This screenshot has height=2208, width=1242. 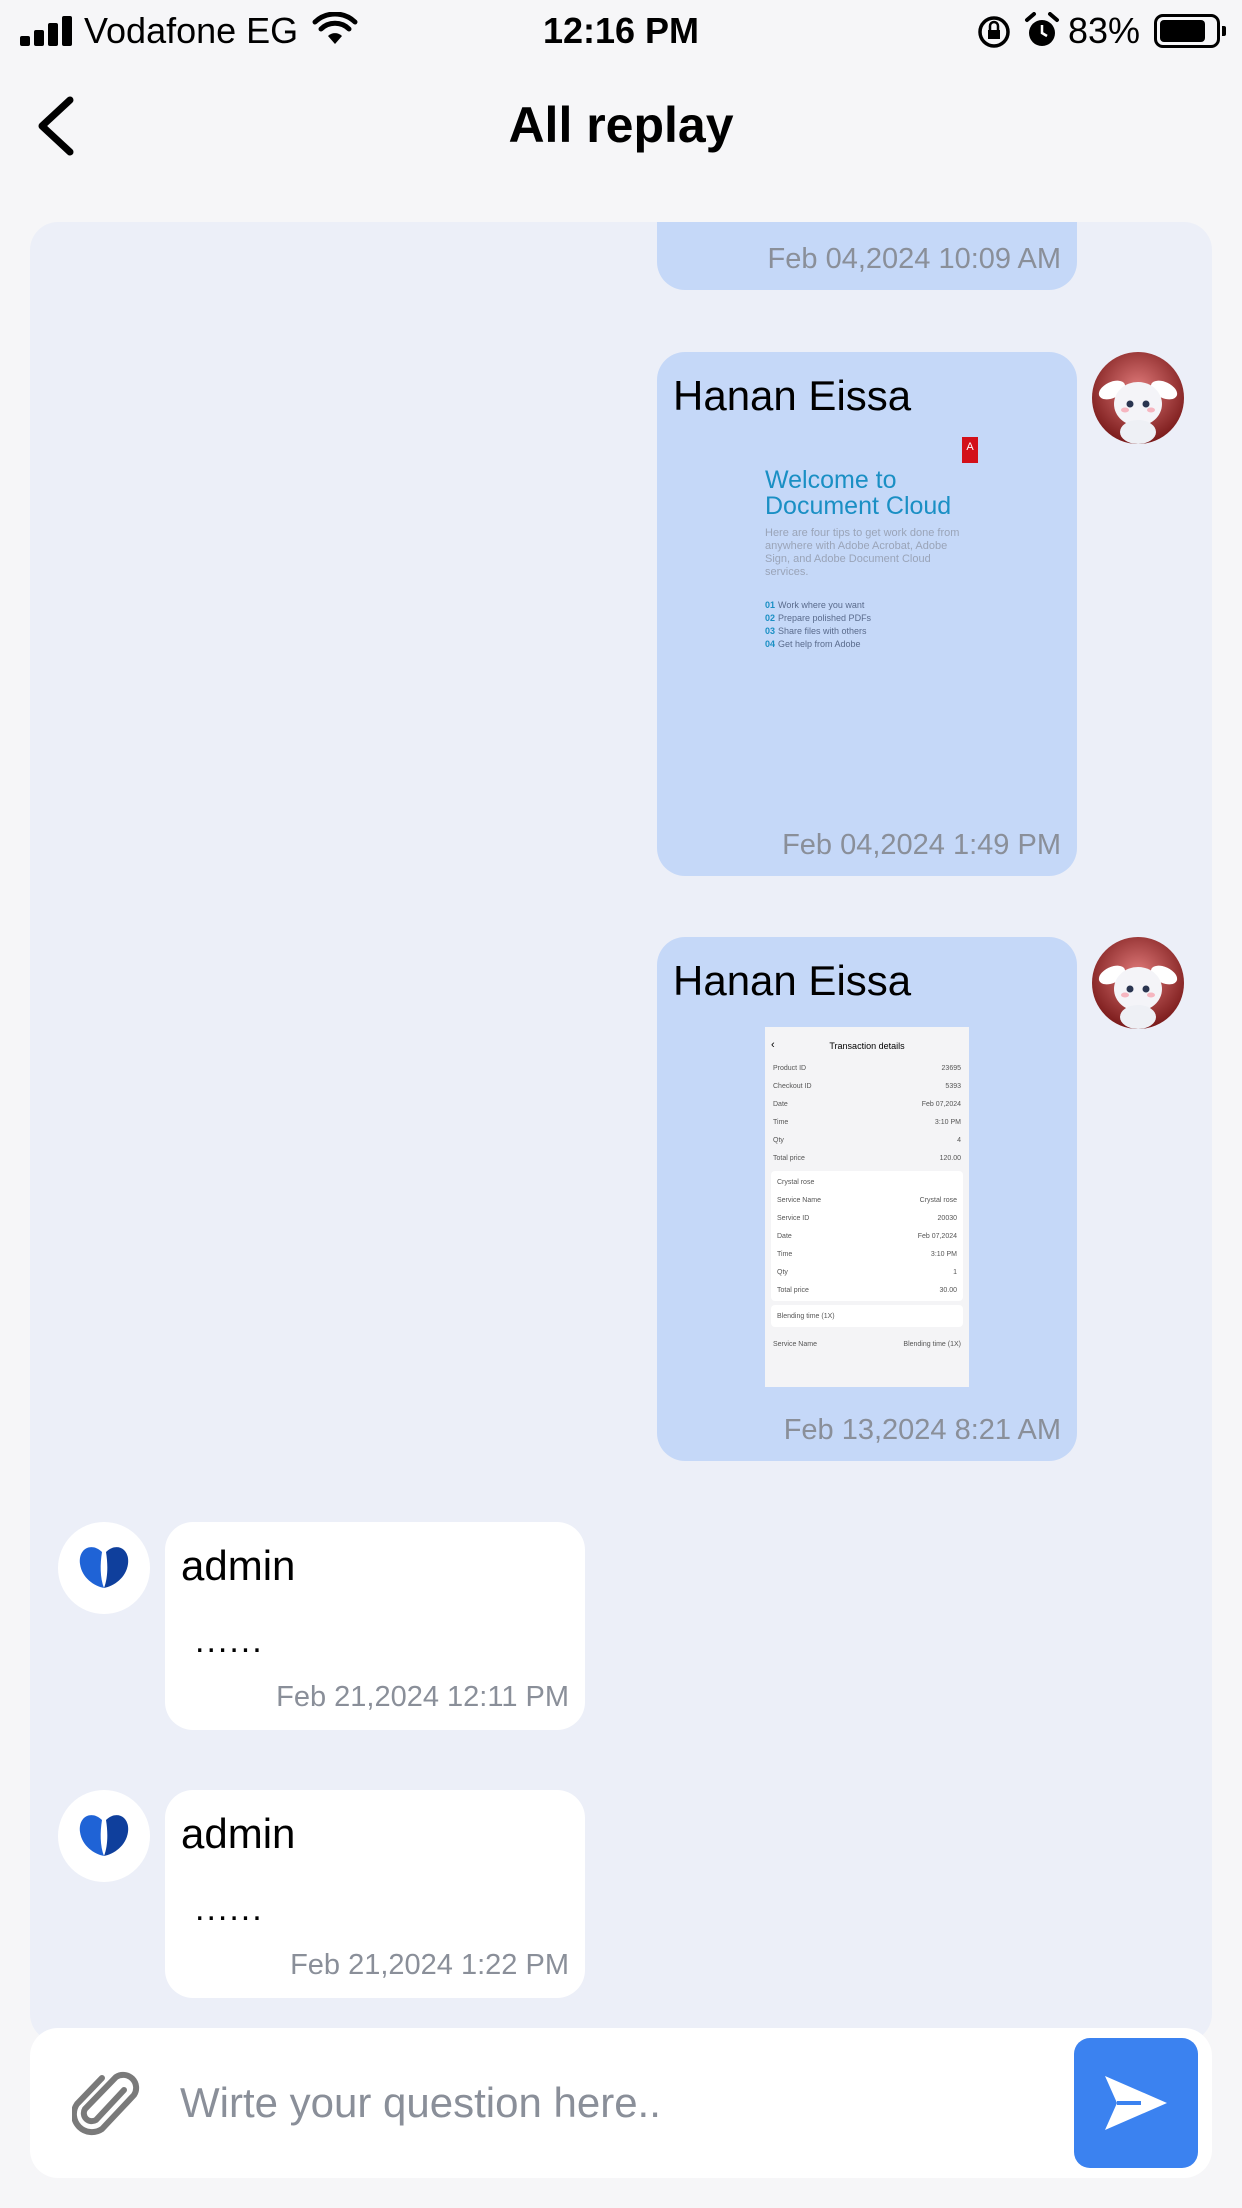 What do you see at coordinates (970, 450) in the screenshot?
I see `adobe-logo-icon: A` at bounding box center [970, 450].